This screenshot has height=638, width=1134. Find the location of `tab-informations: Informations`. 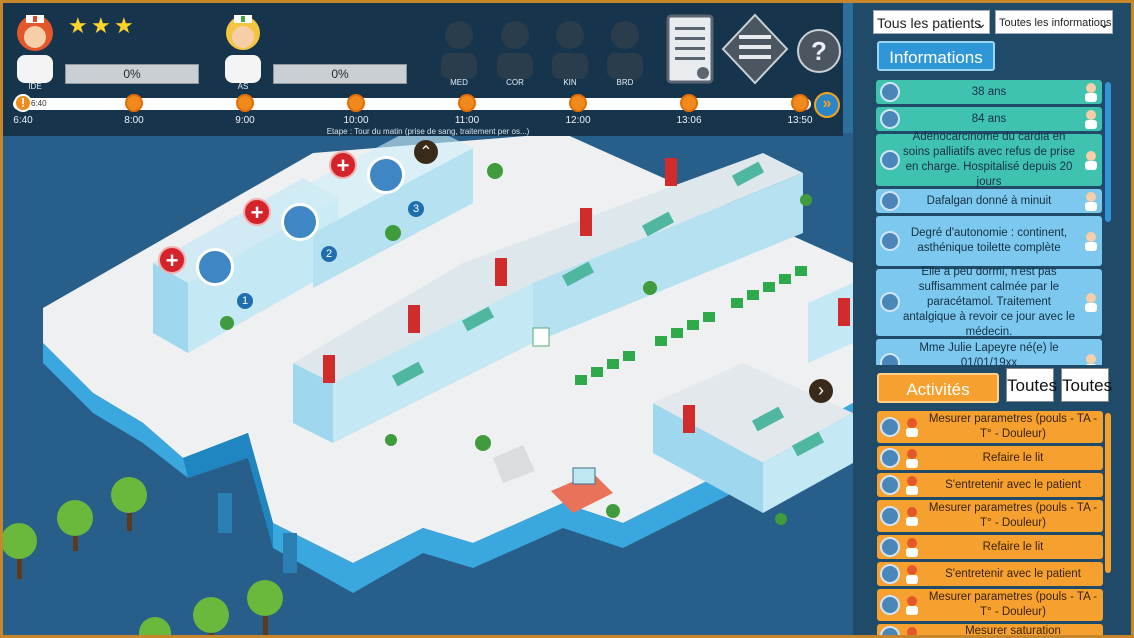

tab-informations: Informations is located at coordinates (936, 56).